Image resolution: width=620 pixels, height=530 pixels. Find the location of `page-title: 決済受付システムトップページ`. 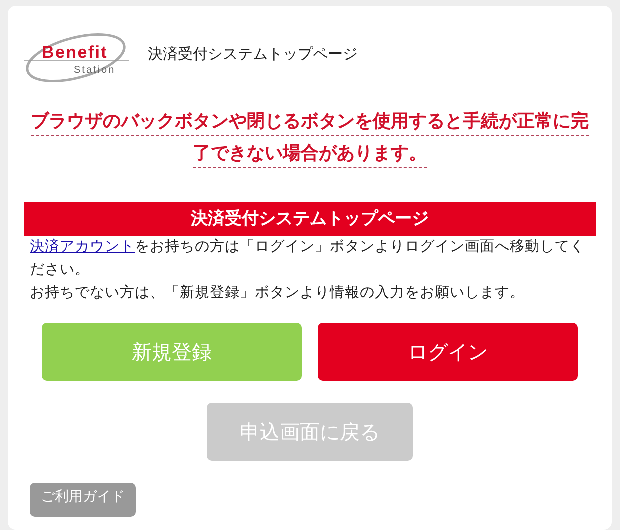

page-title: 決済受付システムトップページ is located at coordinates (253, 54).